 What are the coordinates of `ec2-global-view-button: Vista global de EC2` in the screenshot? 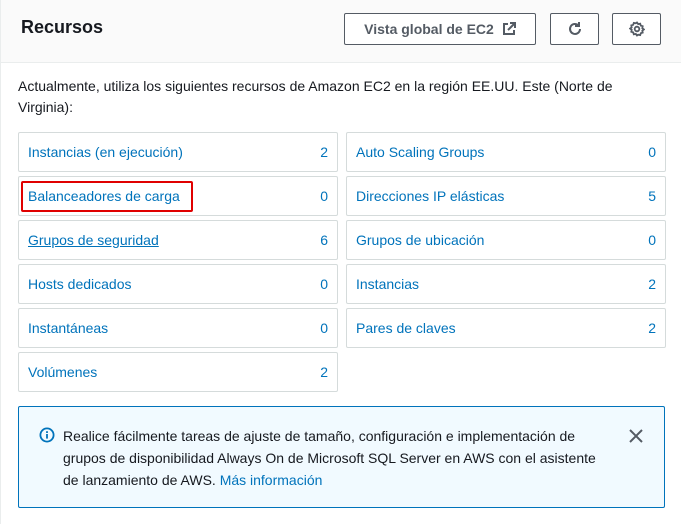 It's located at (440, 29).